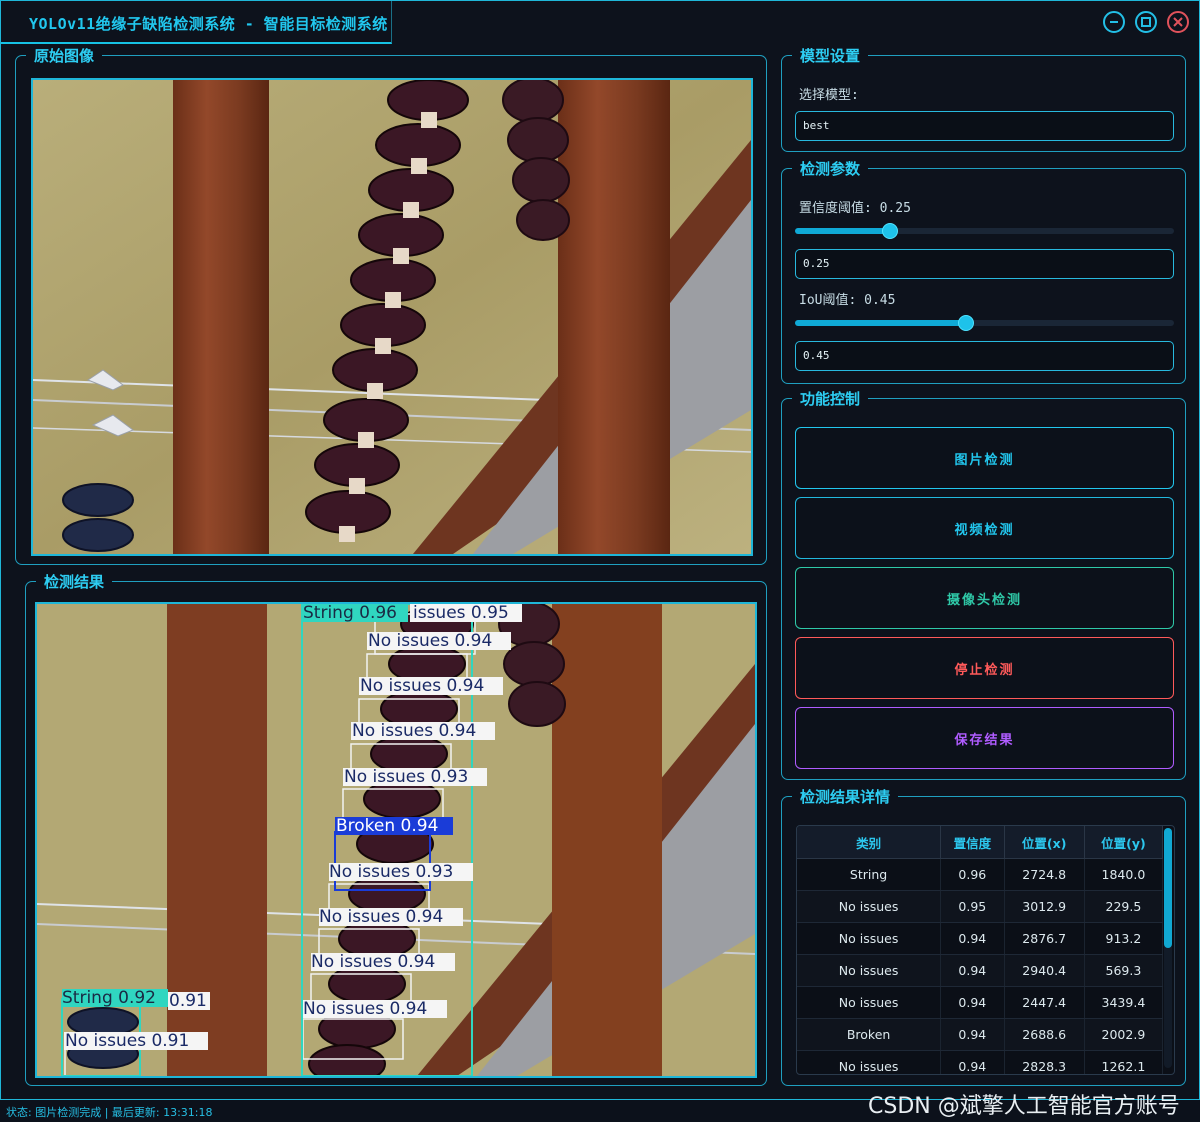  Describe the element at coordinates (983, 98) in the screenshot. I see `model-settings-group: 模型设置 选择模型: best` at that location.